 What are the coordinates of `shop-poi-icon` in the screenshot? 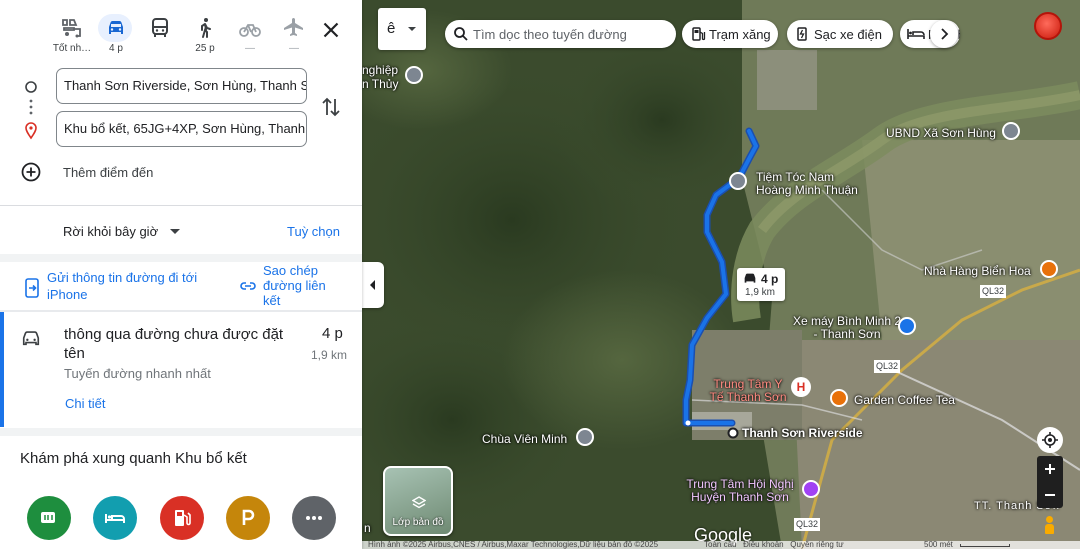 It's located at (907, 326).